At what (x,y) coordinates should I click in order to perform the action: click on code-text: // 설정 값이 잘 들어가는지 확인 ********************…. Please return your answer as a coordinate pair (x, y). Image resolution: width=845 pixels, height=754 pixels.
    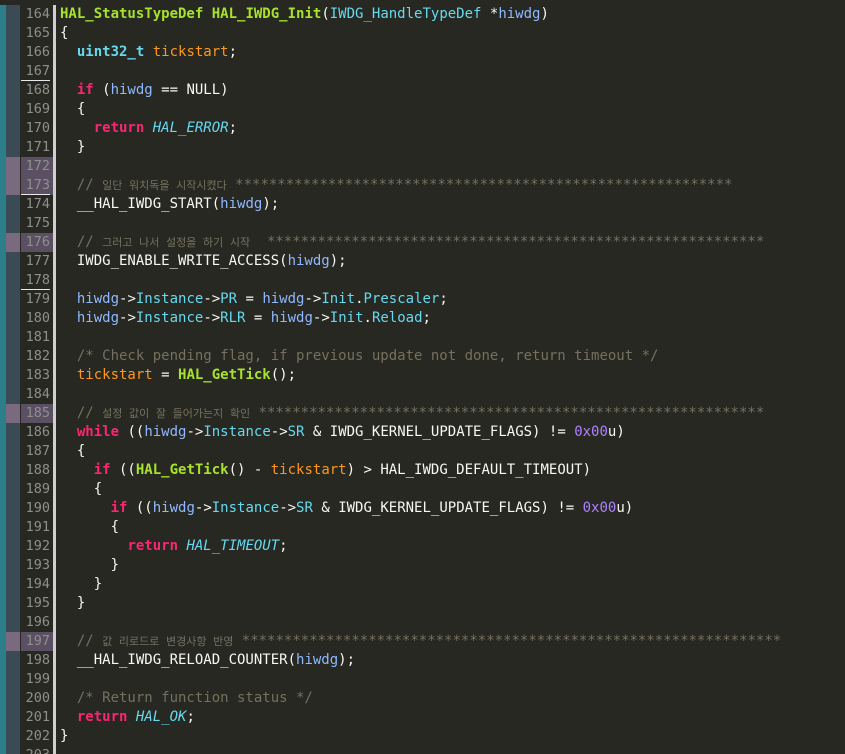
    Looking at the image, I should click on (412, 413).